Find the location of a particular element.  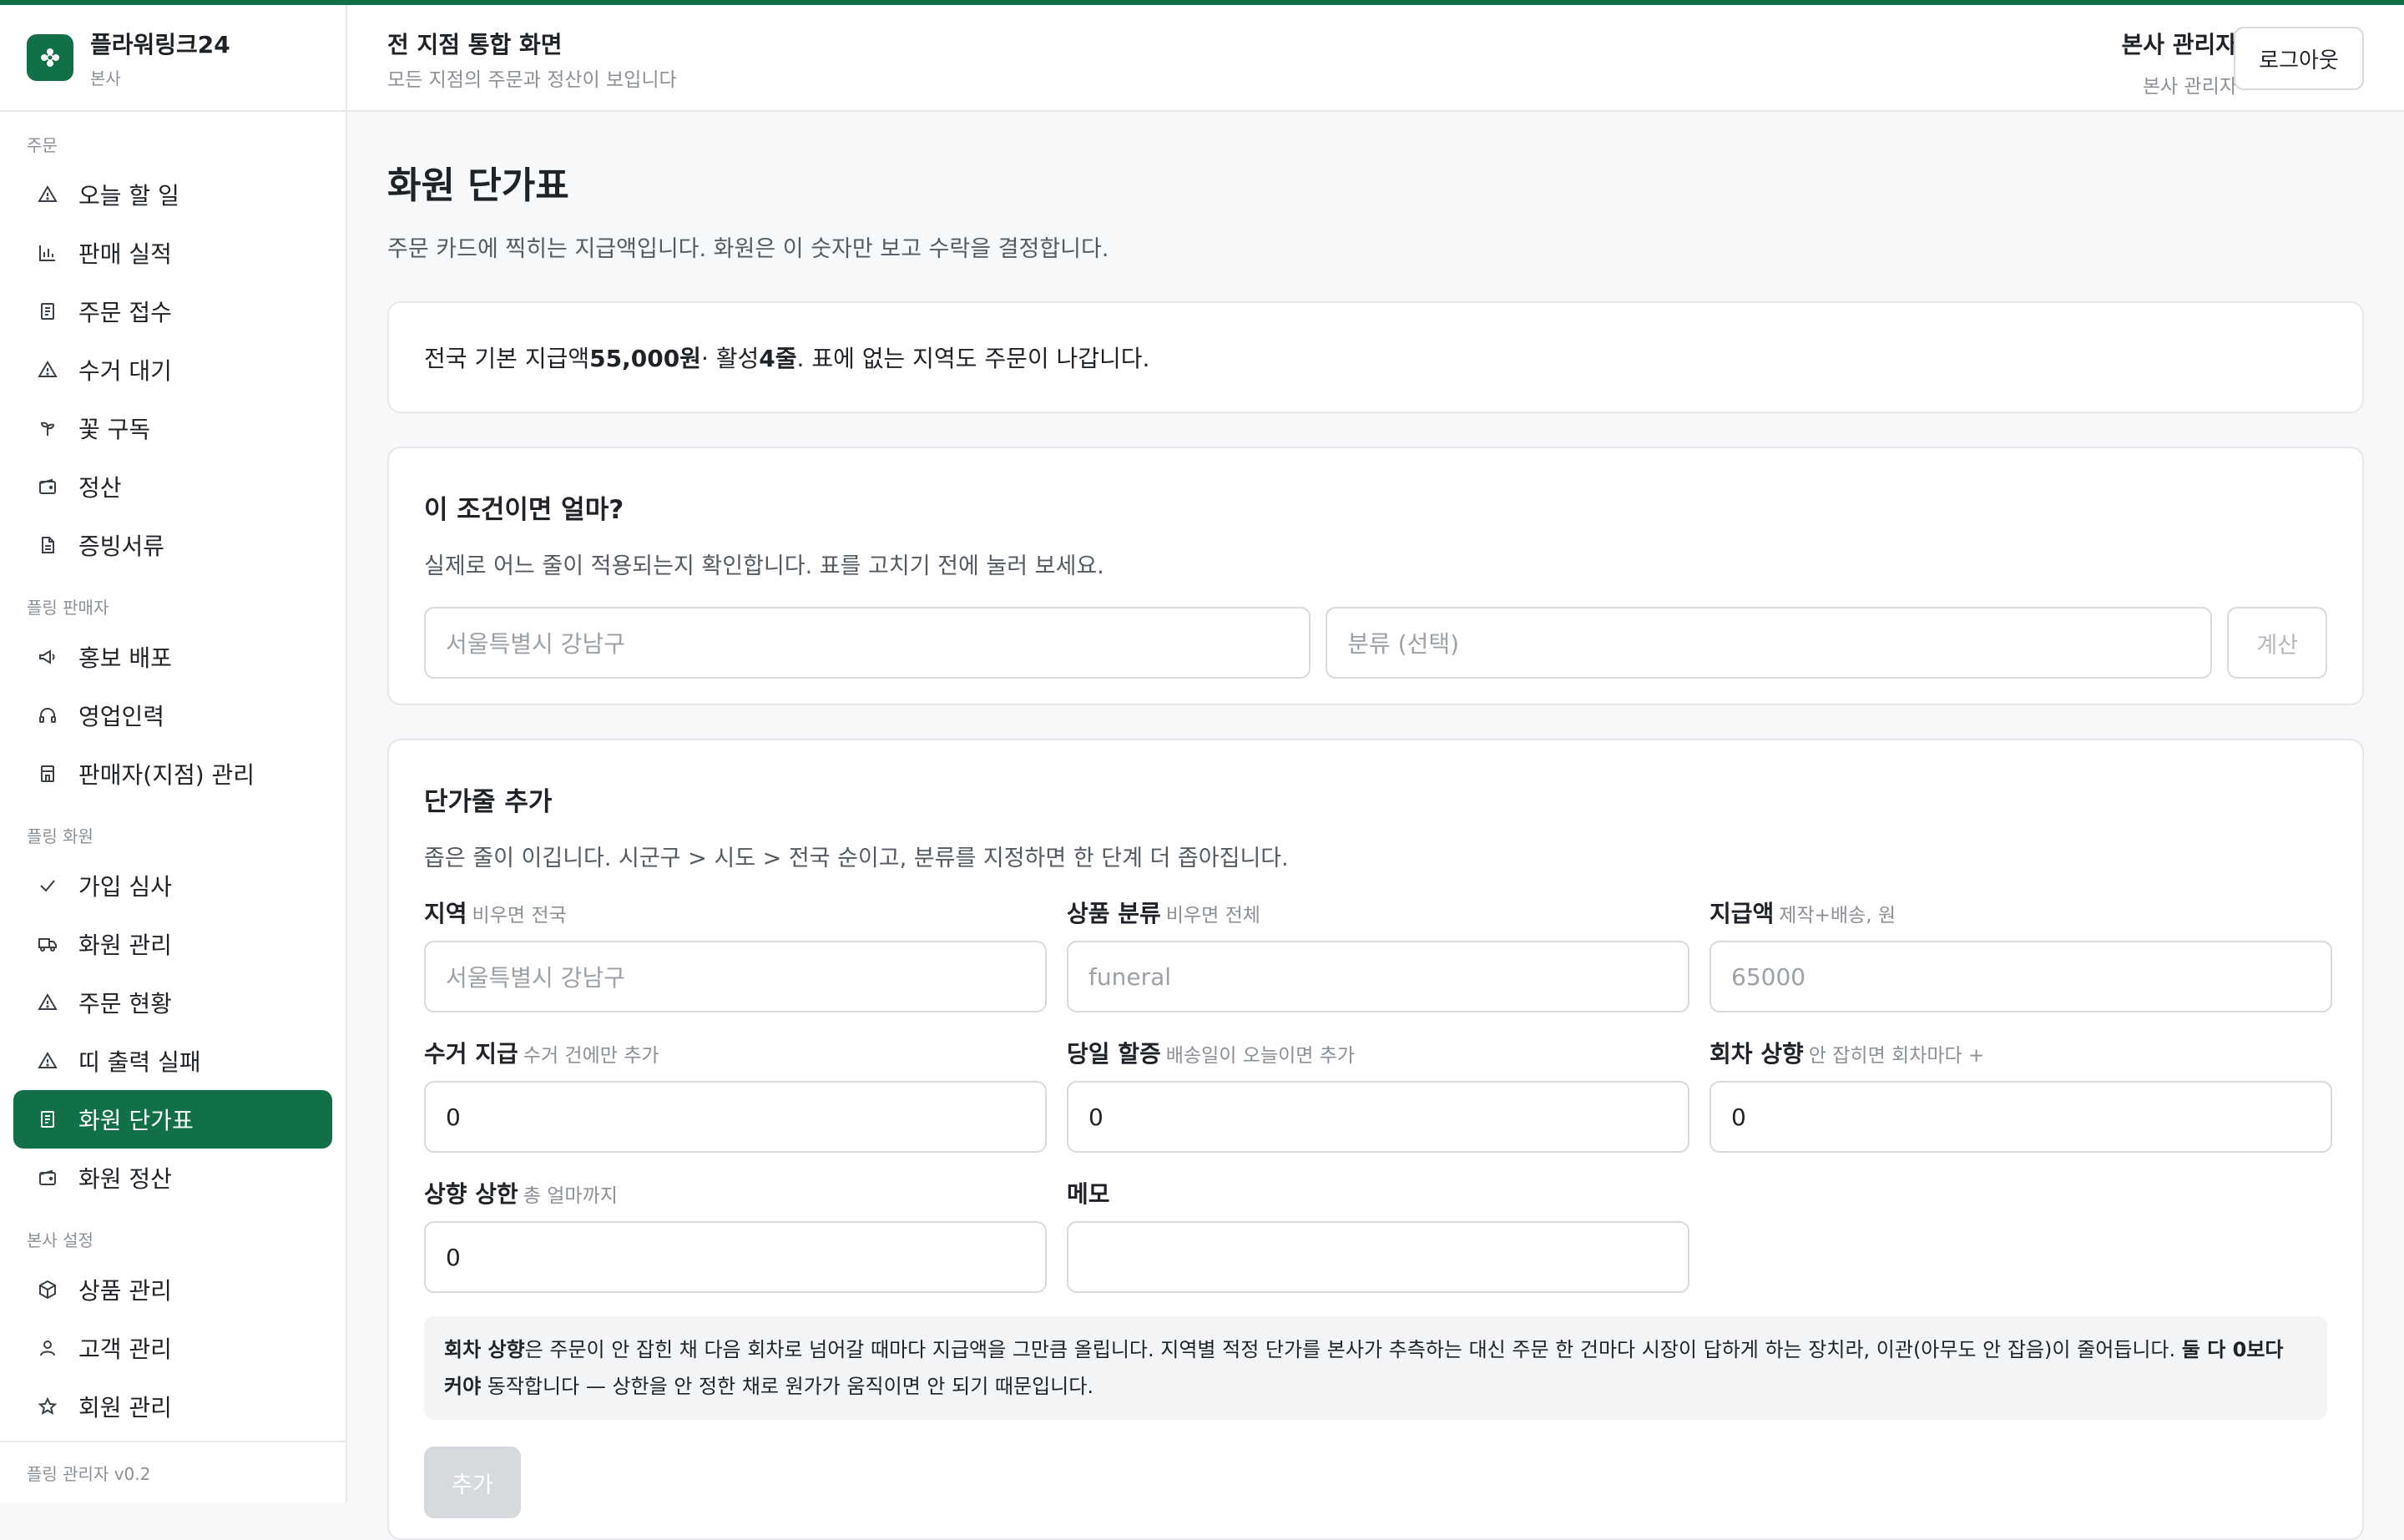

form-field: 상품 분류 비우면 전체 funeral is located at coordinates (1378, 954).